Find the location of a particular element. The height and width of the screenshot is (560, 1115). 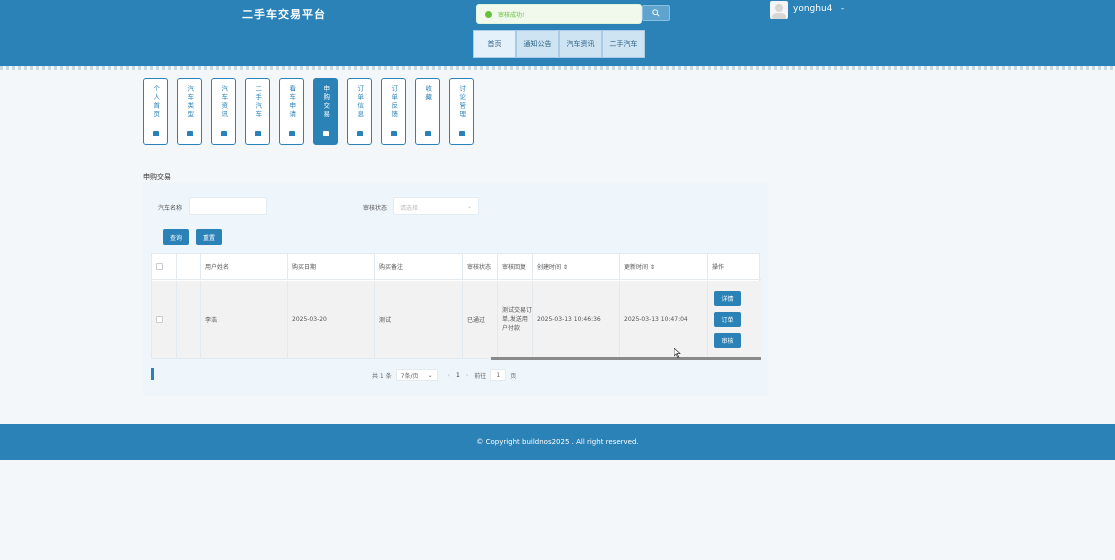

main-nav: 首页 通知公告 汽车资讯 二手汽车 is located at coordinates (559, 44).